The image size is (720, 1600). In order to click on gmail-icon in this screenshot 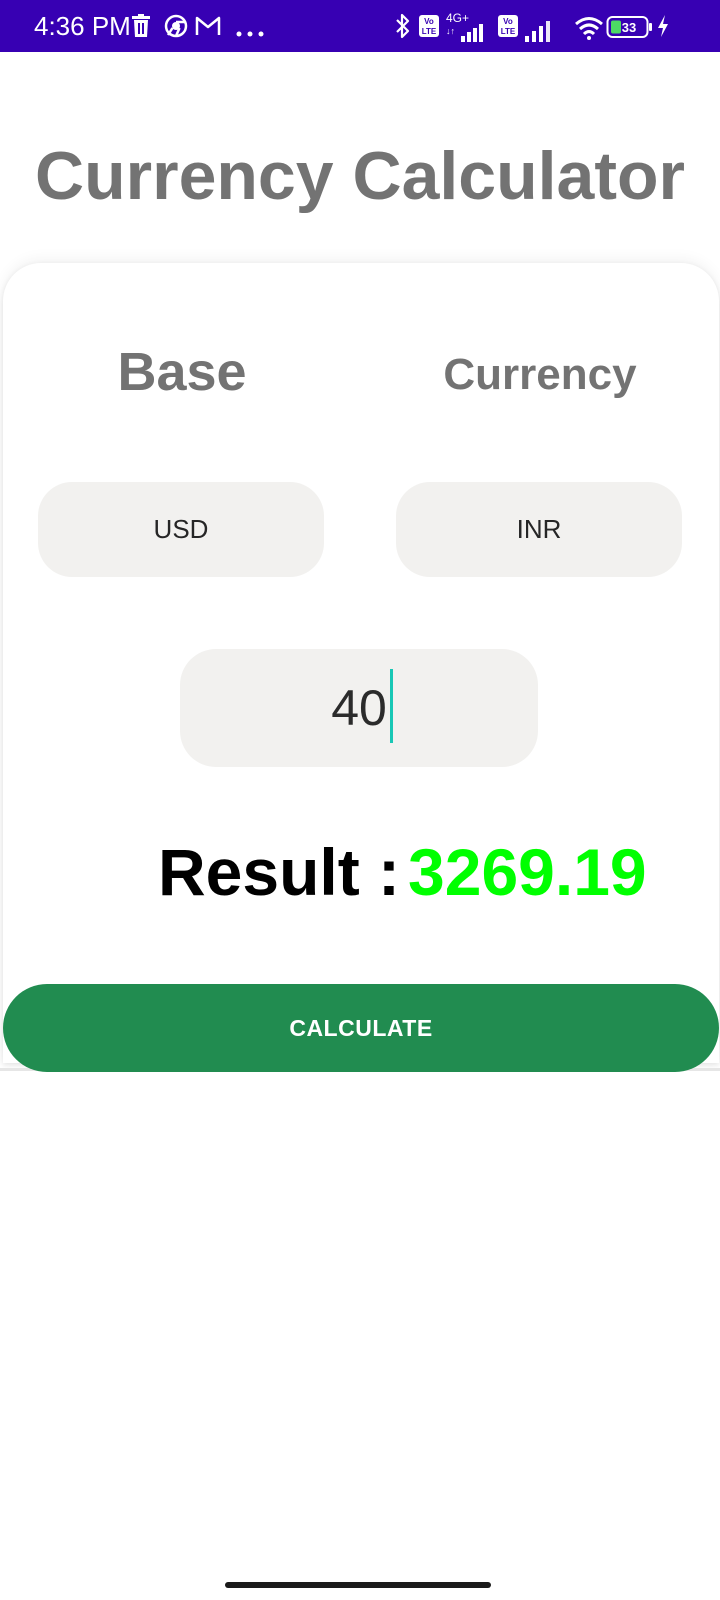, I will do `click(208, 28)`.